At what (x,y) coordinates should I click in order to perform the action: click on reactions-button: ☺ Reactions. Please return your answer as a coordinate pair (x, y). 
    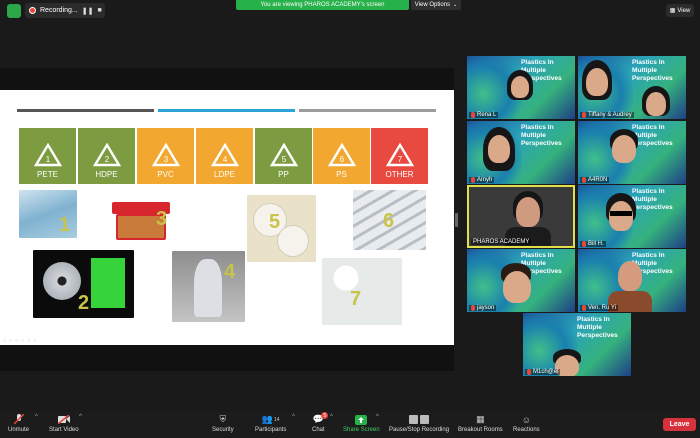
    Looking at the image, I should click on (526, 424).